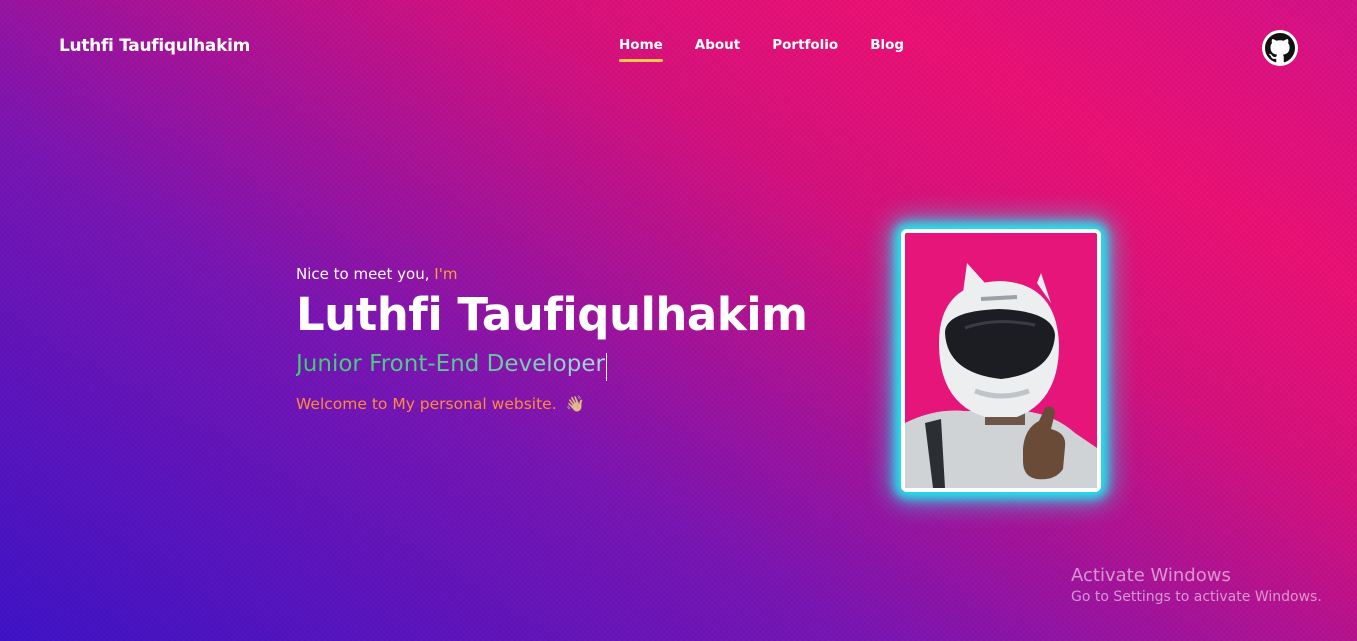  Describe the element at coordinates (552, 274) in the screenshot. I see `hero-greeting: Nice to meet you, I'm` at that location.